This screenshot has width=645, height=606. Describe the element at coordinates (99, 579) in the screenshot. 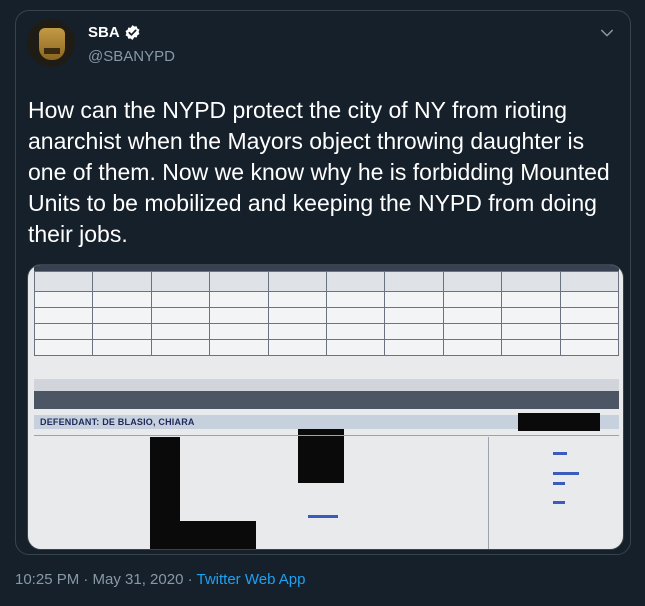

I see `timestamp: 10:25 PM · May 31, 2020` at that location.